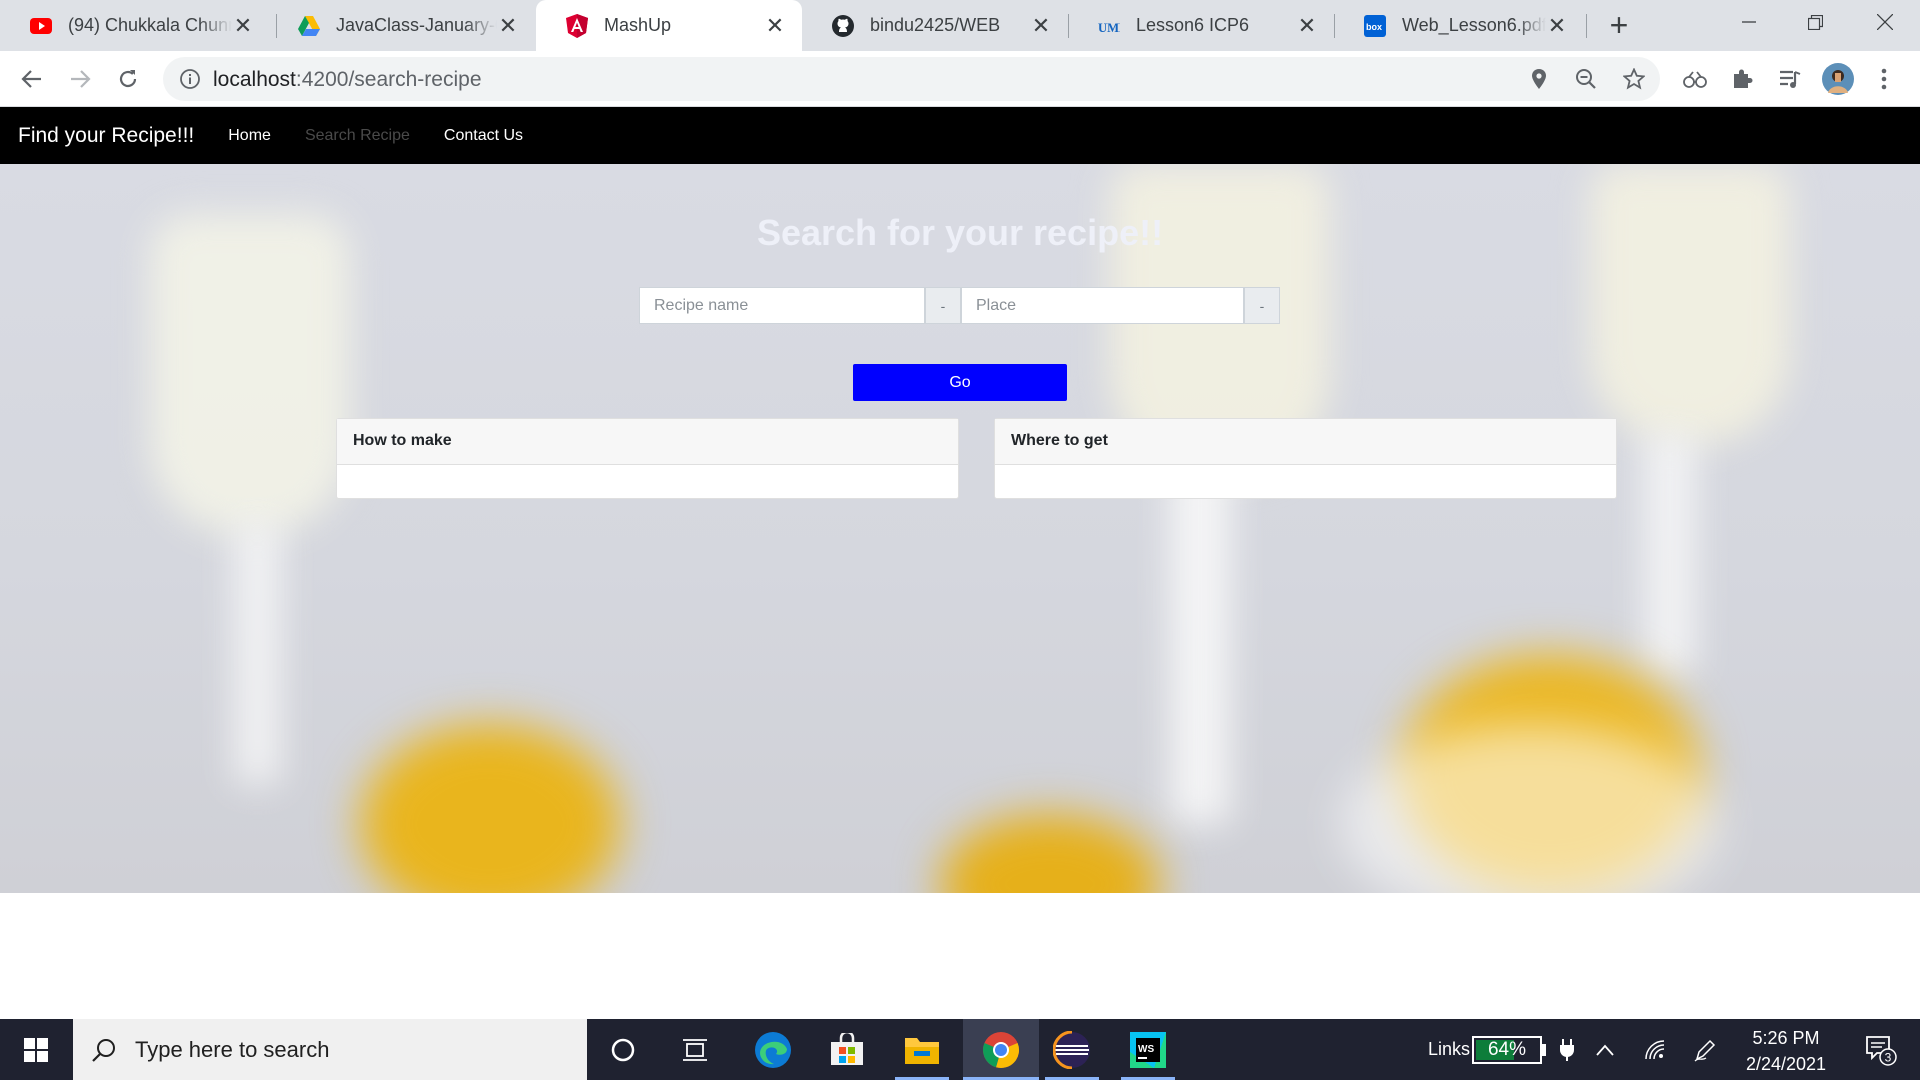  Describe the element at coordinates (577, 25) in the screenshot. I see `angular-icon` at that location.